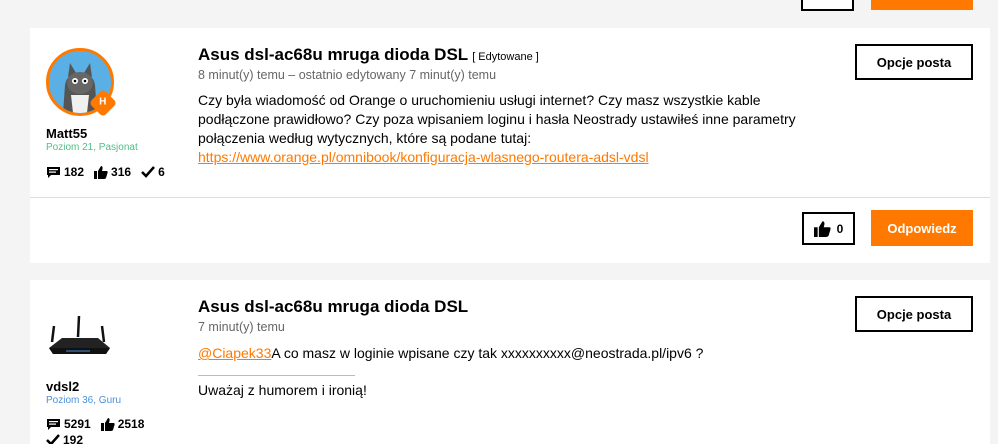 The width and height of the screenshot is (998, 444). I want to click on user-stats: 5291 2518 192, so click(111, 430).